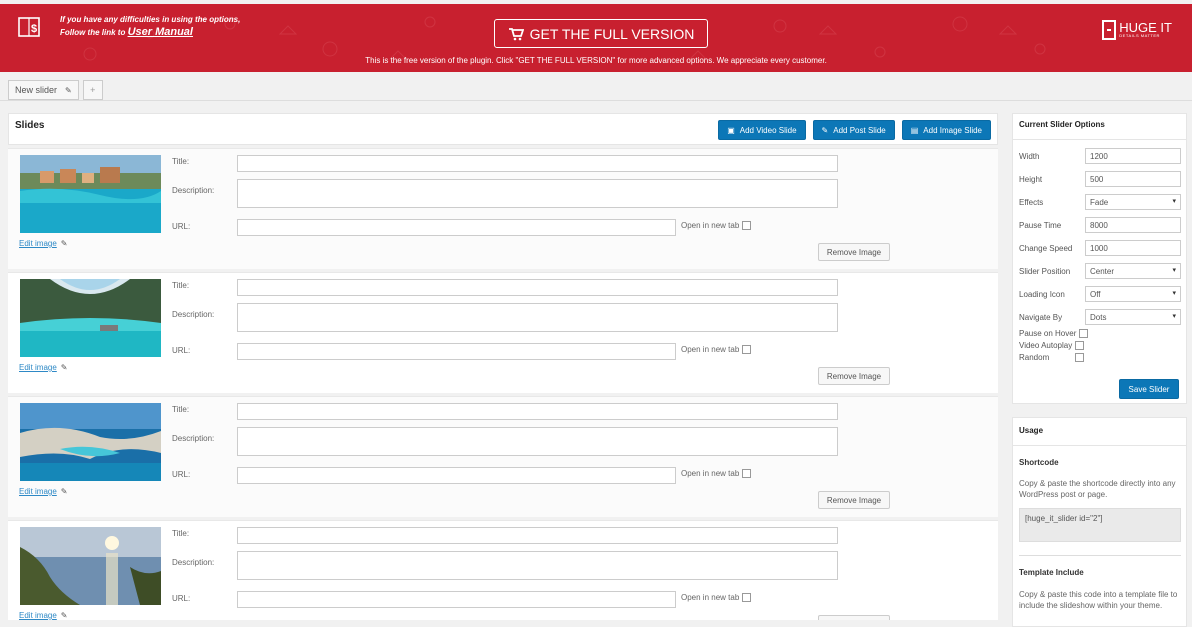  Describe the element at coordinates (1133, 294) in the screenshot. I see `loading-icon-select: Off` at that location.